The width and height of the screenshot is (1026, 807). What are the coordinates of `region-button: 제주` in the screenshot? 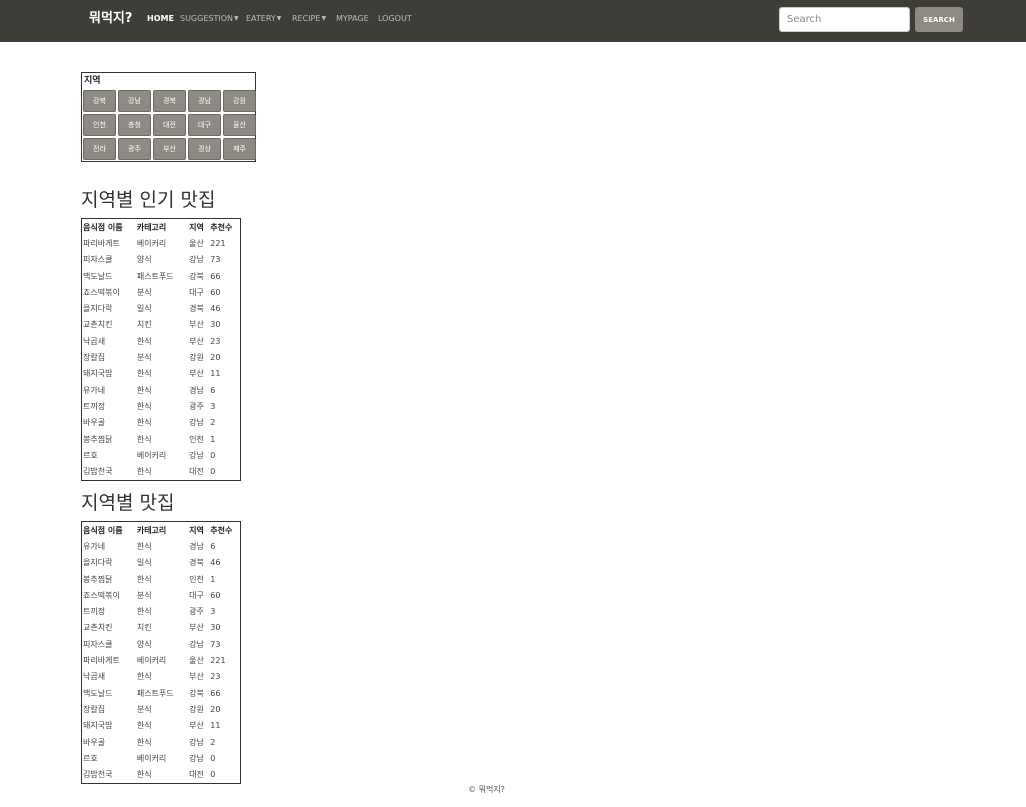 It's located at (239, 149).